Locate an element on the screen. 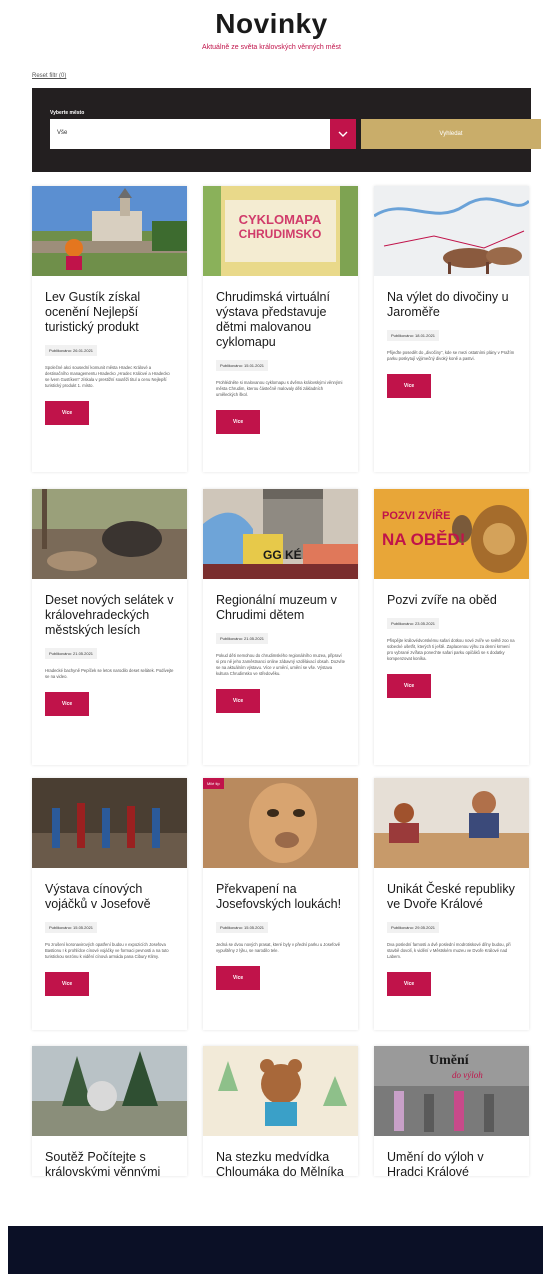 This screenshot has height=1274, width=543. news-card: Na stezku medvídka Chloumáka do Mělníka is located at coordinates (280, 1111).